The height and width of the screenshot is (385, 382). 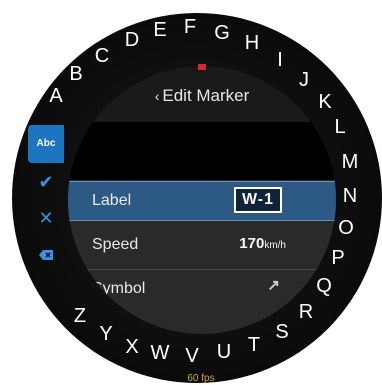 What do you see at coordinates (76, 74) in the screenshot?
I see `ring-letter-b: B` at bounding box center [76, 74].